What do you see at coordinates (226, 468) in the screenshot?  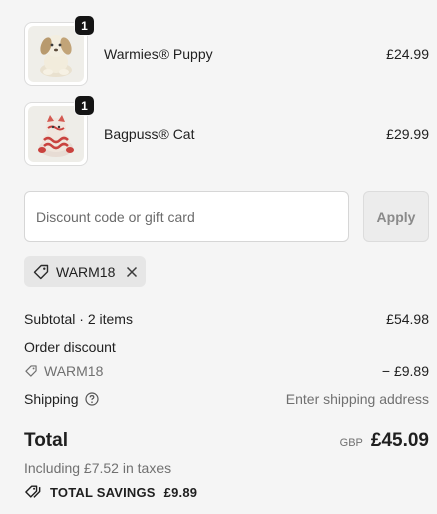 I see `tax-note-row: Including £7.52 in taxes` at bounding box center [226, 468].